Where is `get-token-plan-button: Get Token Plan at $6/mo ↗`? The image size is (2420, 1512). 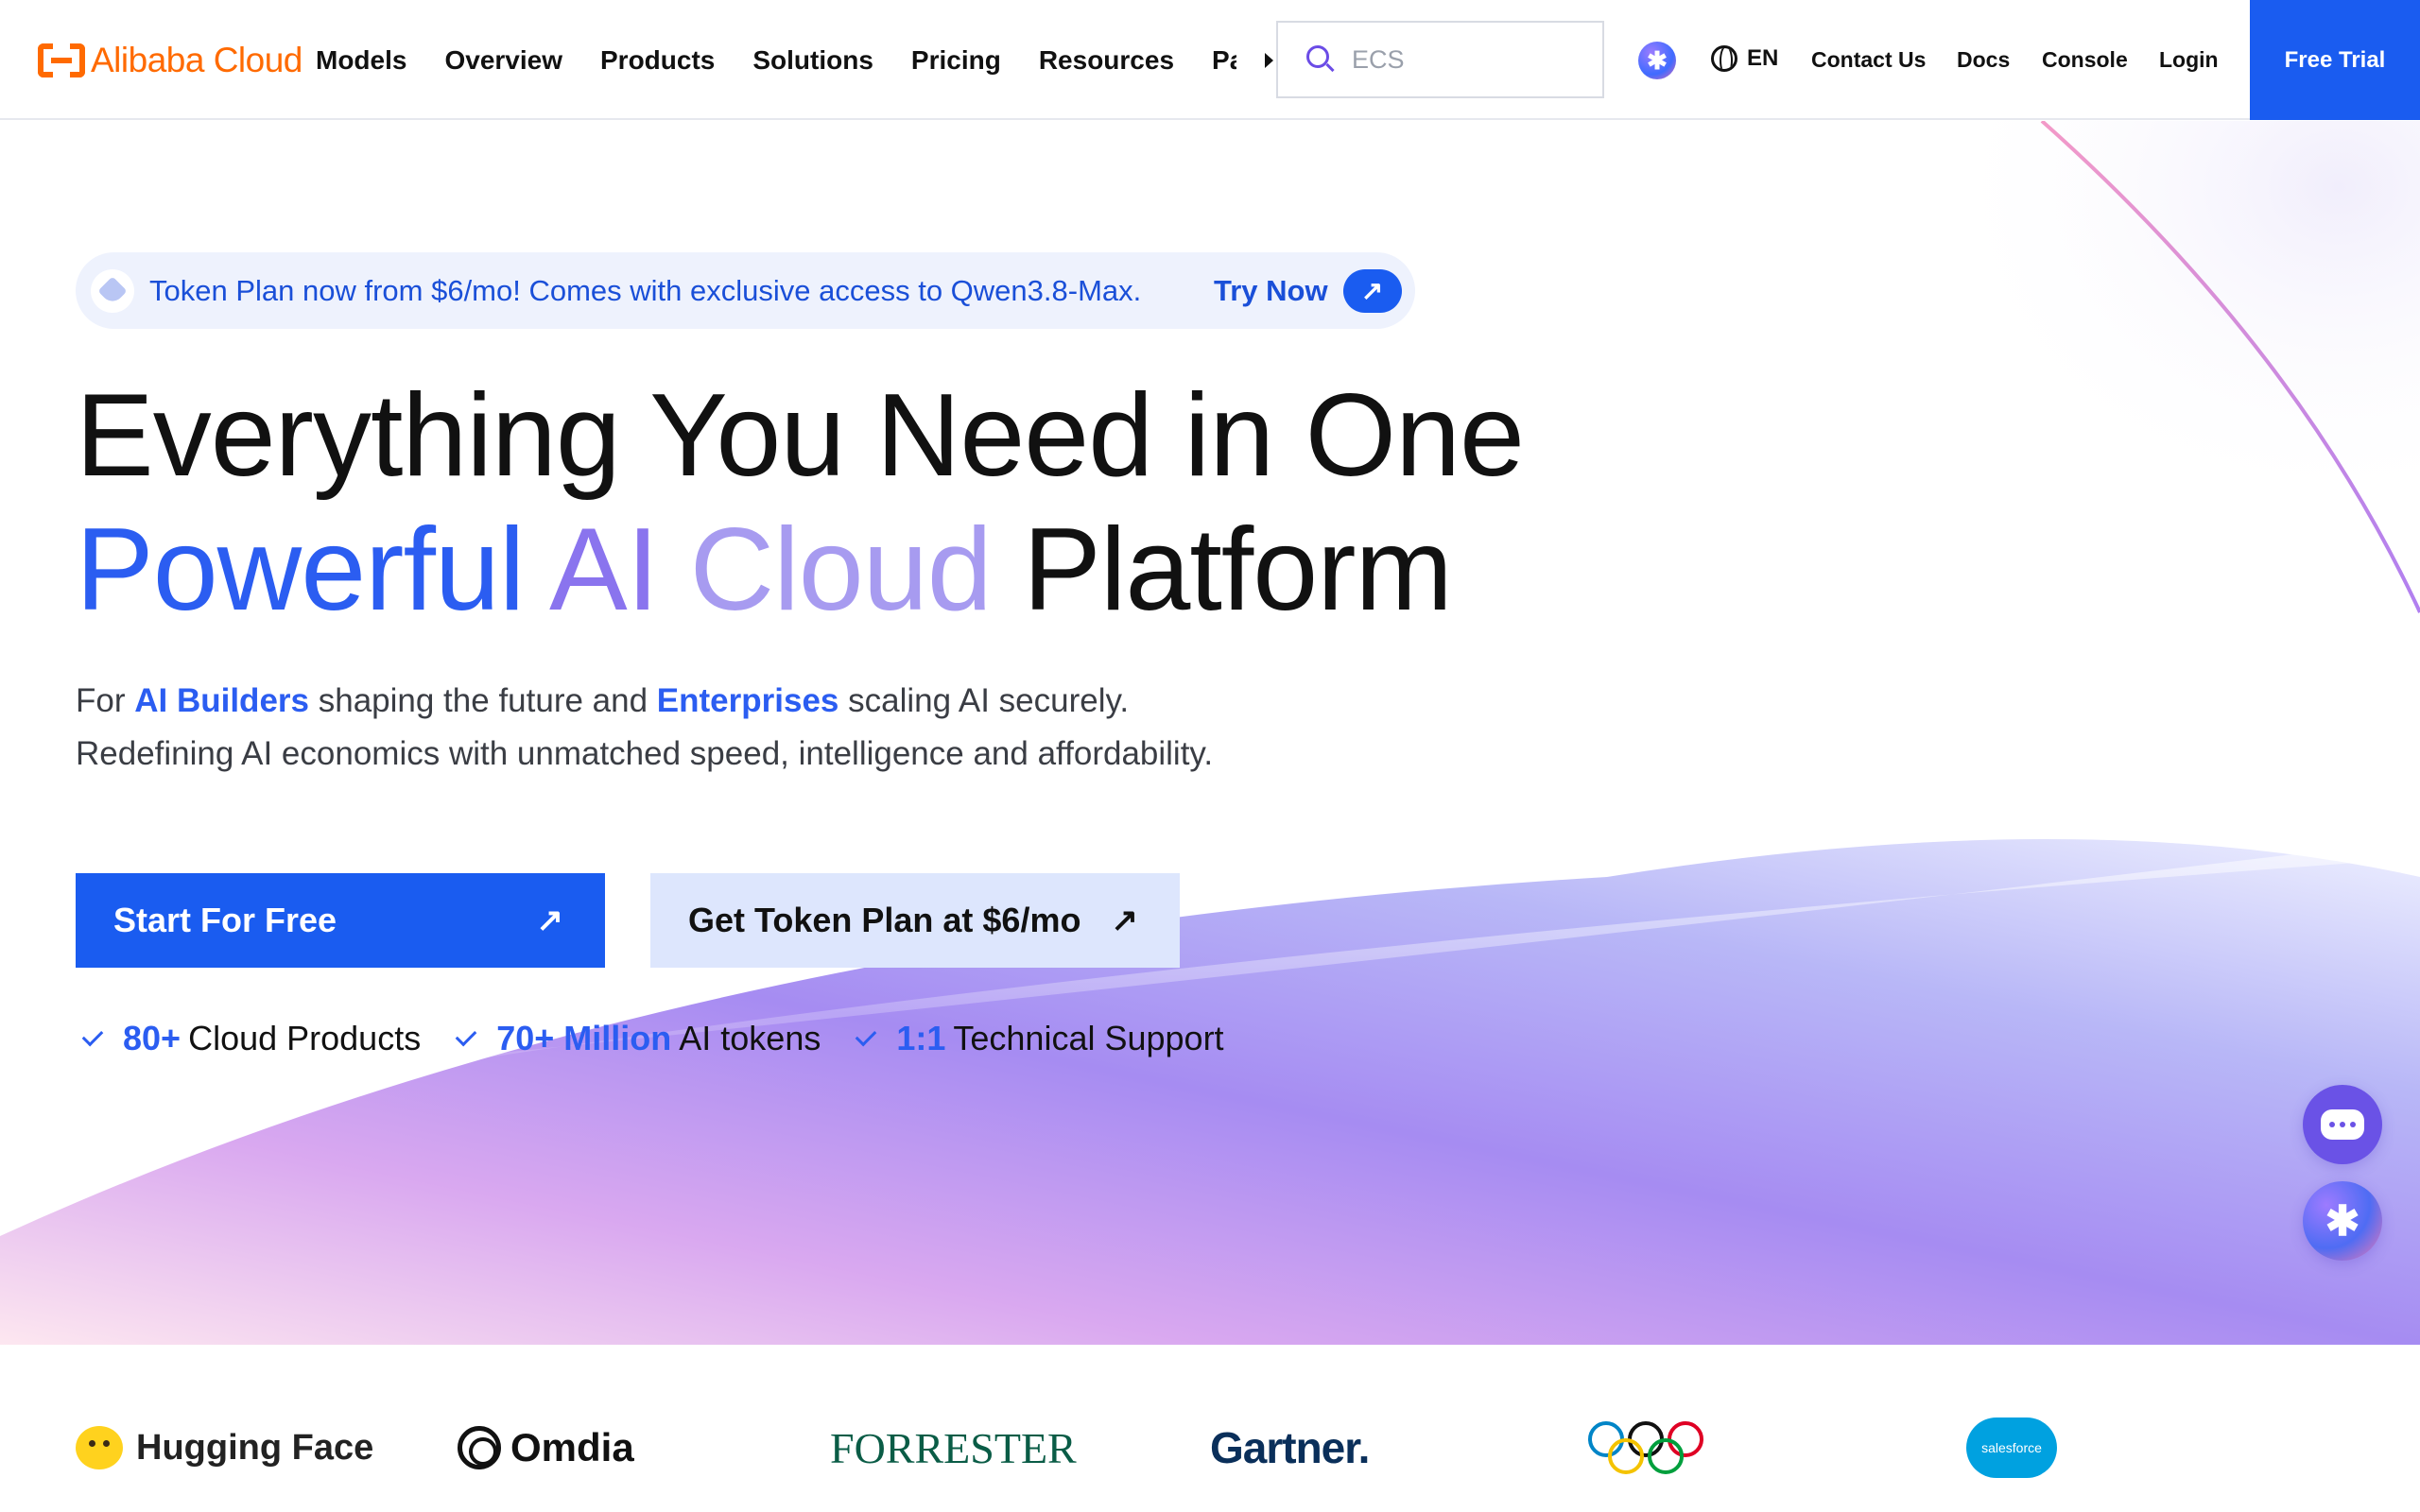
get-token-plan-button: Get Token Plan at $6/mo ↗ is located at coordinates (915, 920).